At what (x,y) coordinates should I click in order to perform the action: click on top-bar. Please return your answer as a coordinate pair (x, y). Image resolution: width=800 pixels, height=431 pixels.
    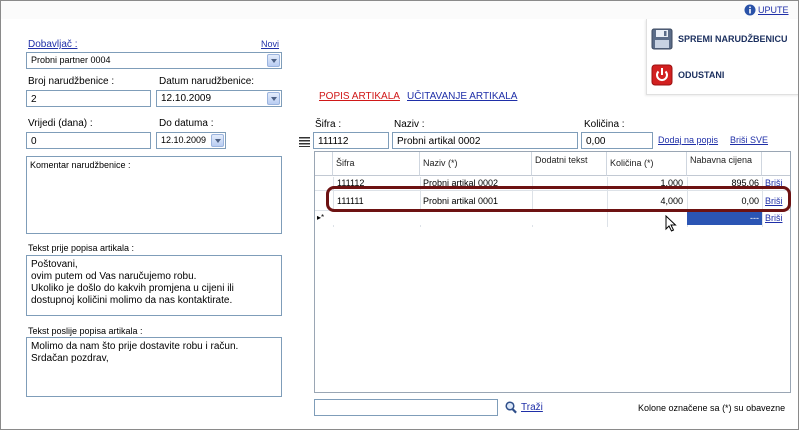
    Looking at the image, I should click on (399, 10).